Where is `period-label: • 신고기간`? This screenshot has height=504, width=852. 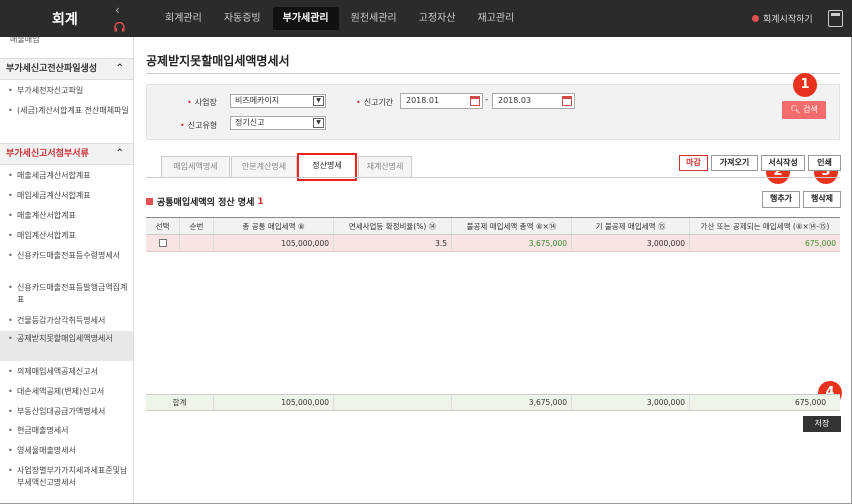
period-label: • 신고기간 is located at coordinates (375, 102).